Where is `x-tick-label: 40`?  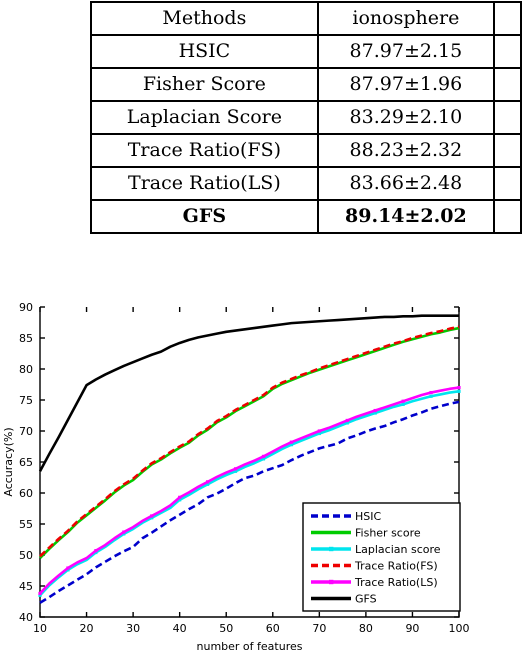 x-tick-label: 40 is located at coordinates (180, 628).